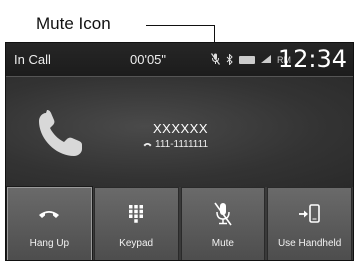  What do you see at coordinates (60, 133) in the screenshot?
I see `phone-handset-icon` at bounding box center [60, 133].